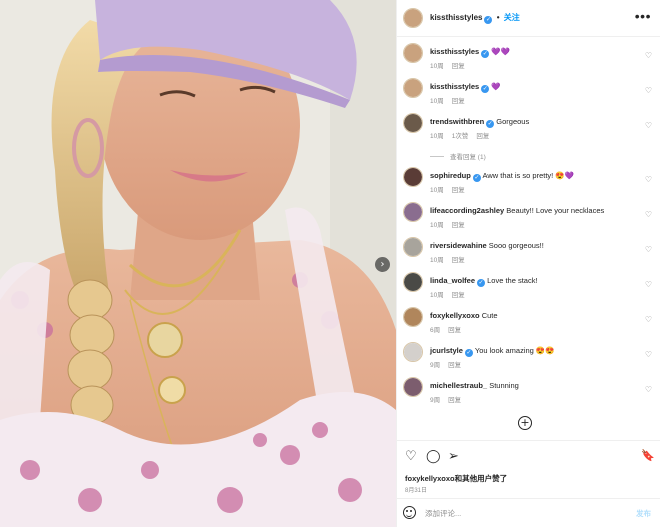 This screenshot has width=660, height=527. What do you see at coordinates (458, 245) in the screenshot?
I see `commenter-username: riversidewahine` at bounding box center [458, 245].